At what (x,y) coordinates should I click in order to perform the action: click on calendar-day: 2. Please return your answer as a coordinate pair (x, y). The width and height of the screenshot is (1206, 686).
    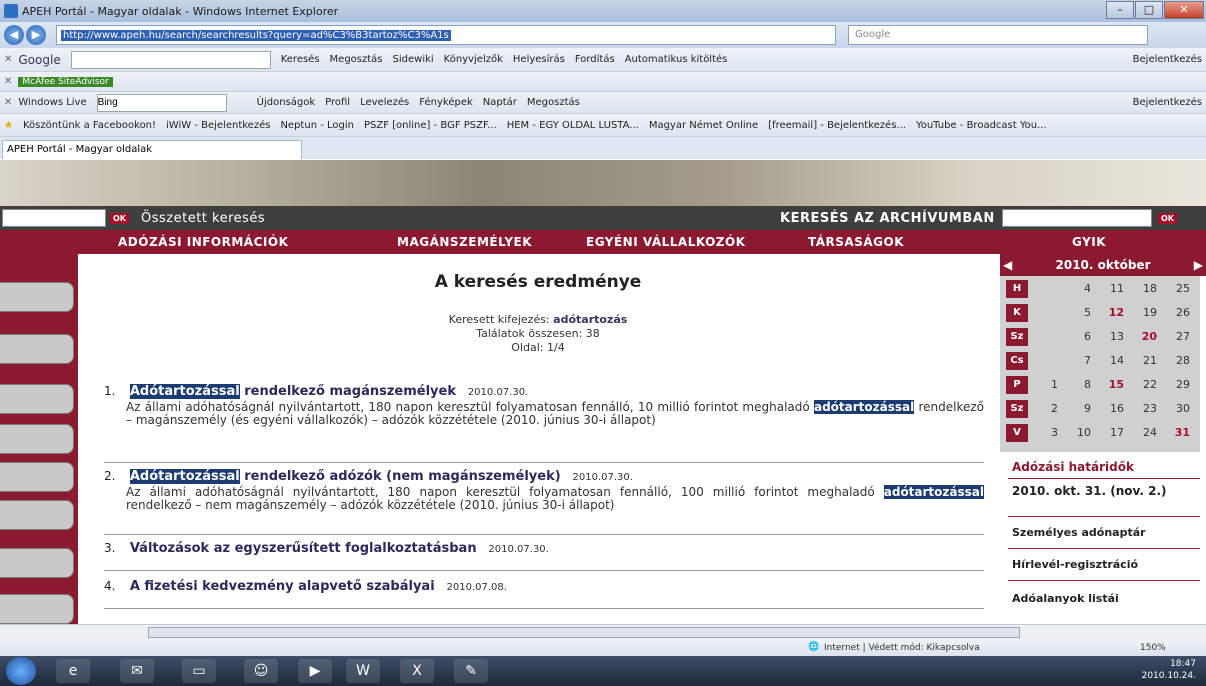
    Looking at the image, I should click on (1046, 408).